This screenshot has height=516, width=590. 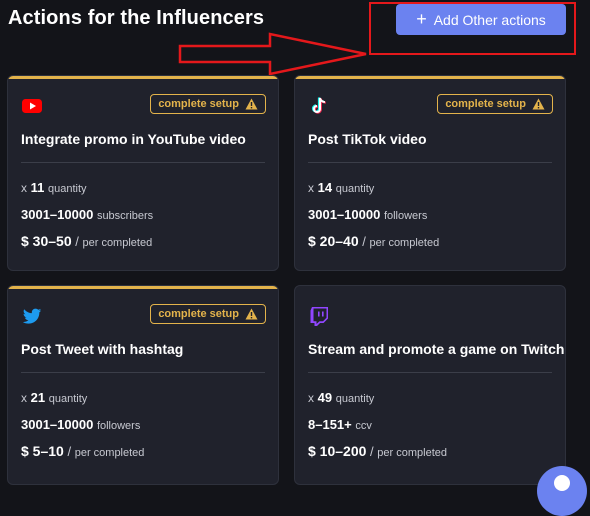 What do you see at coordinates (102, 349) in the screenshot?
I see `card-title: Post Tweet with hashtag` at bounding box center [102, 349].